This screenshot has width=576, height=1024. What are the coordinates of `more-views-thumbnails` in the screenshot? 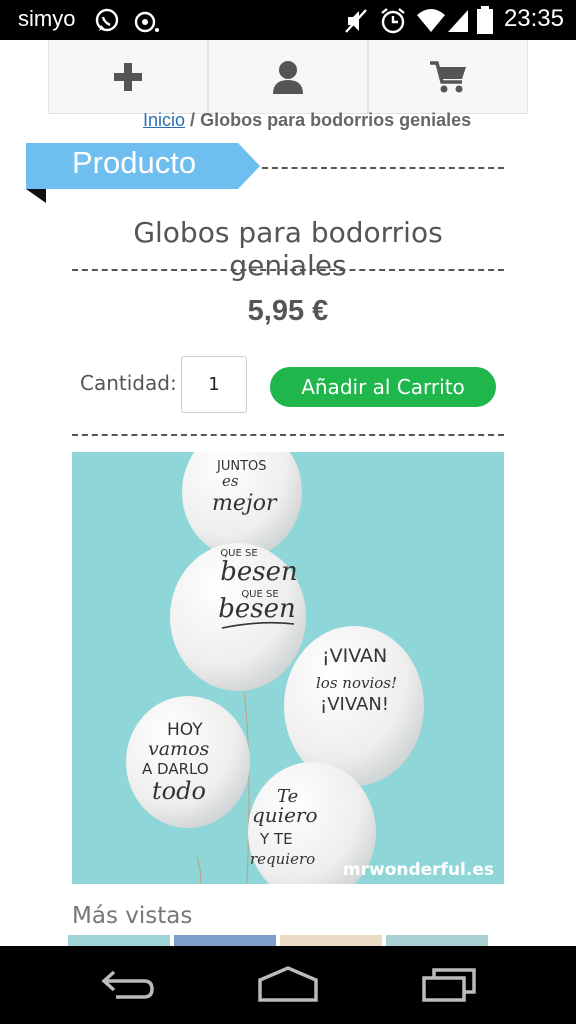 It's located at (278, 940).